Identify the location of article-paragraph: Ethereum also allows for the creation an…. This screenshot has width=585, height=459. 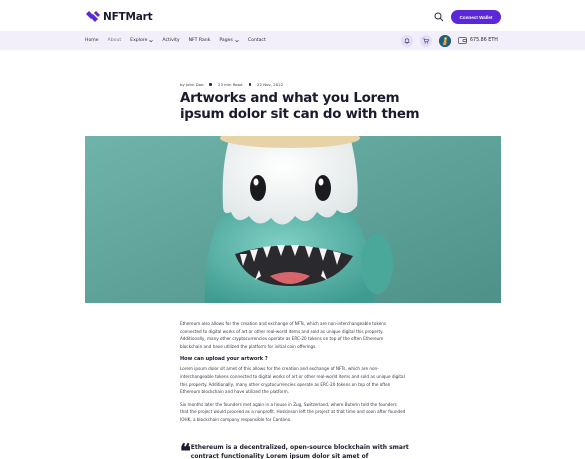
(283, 335).